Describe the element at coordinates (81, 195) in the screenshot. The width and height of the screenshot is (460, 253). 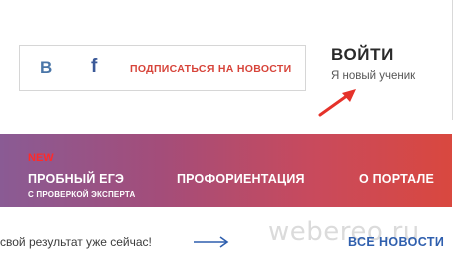
I see `nav-item-trial-ege-sublabel: С ПРОВЕРКОЙ ЭКСПЕРТА` at that location.